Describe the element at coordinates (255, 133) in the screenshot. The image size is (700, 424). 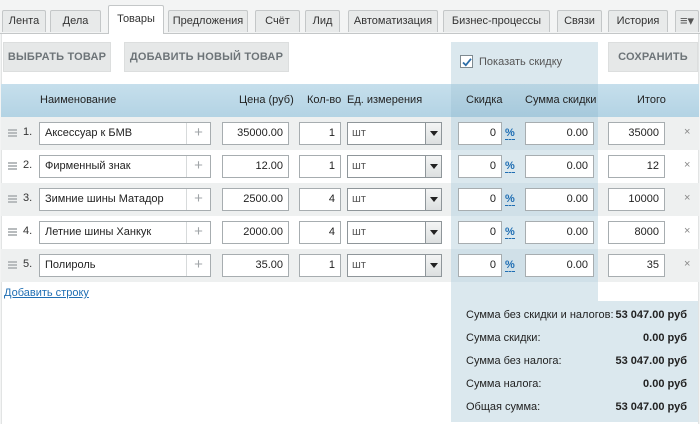
I see `price-input: 35000.00` at that location.